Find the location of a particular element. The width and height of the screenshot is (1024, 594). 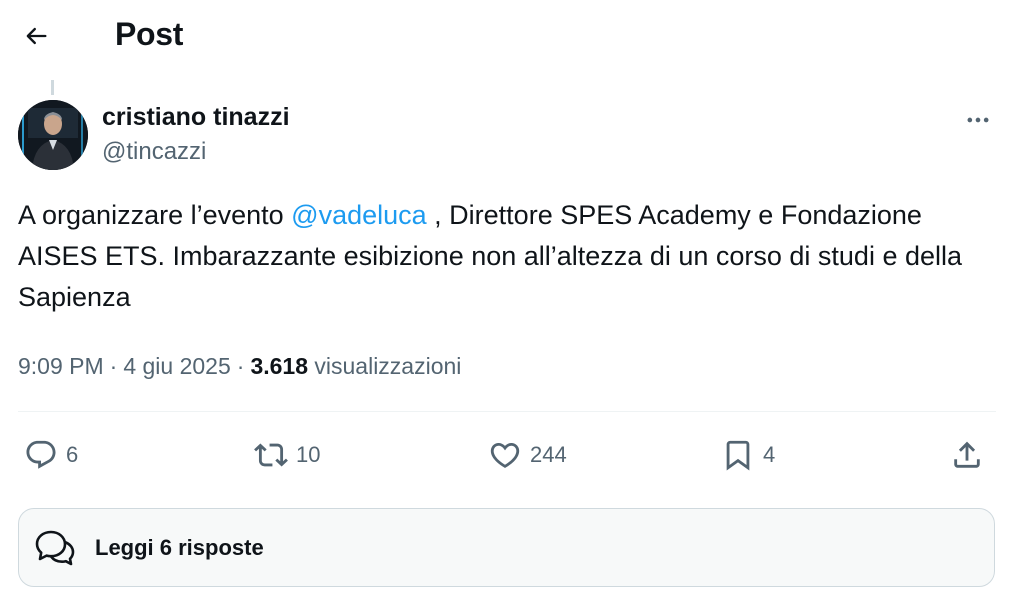

author-handle: @tincazzi is located at coordinates (154, 152).